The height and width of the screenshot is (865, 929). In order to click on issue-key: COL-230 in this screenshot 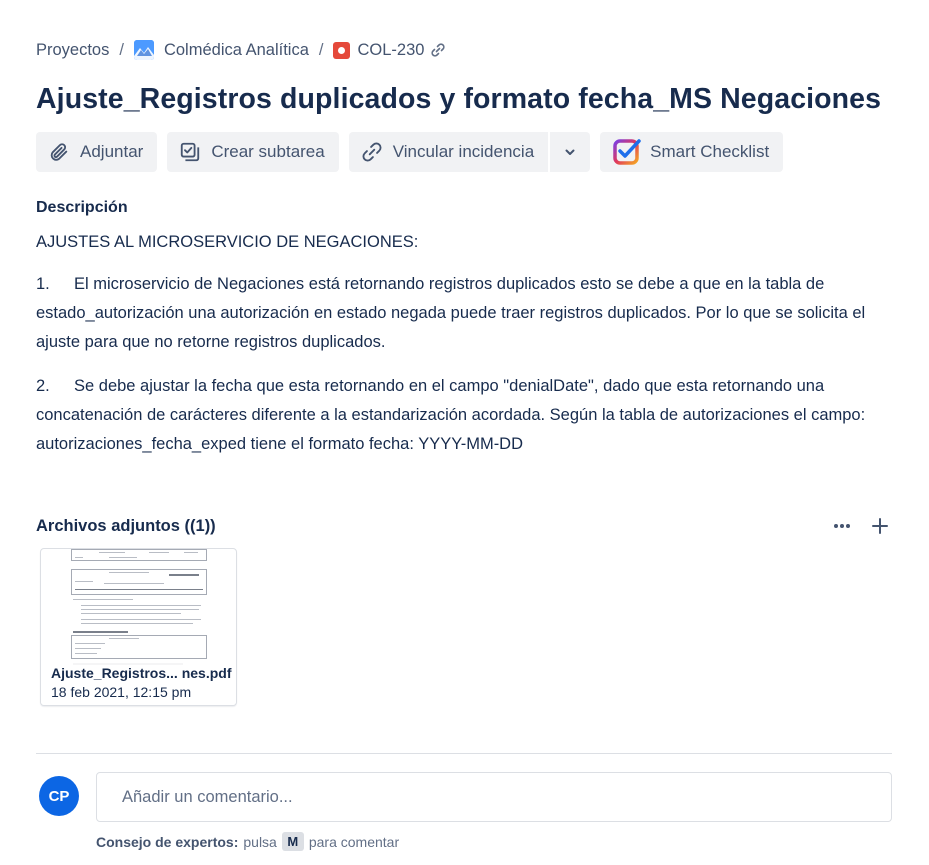, I will do `click(391, 49)`.